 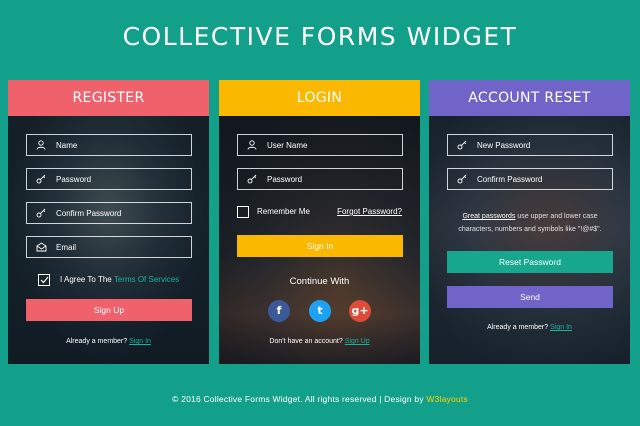 What do you see at coordinates (306, 341) in the screenshot?
I see `no-account-text: Don't have an account?` at bounding box center [306, 341].